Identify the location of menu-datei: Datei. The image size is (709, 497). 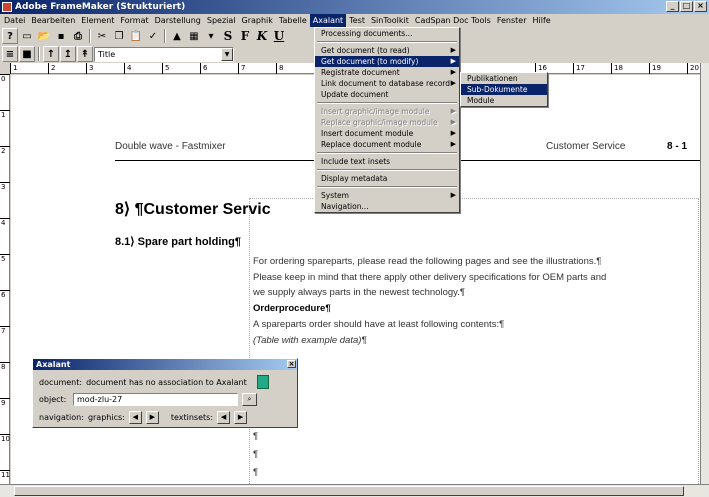
(14, 20).